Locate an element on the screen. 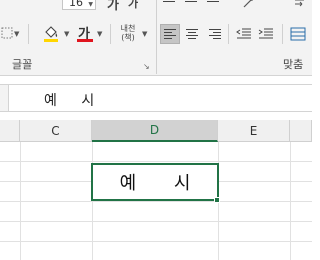 The width and height of the screenshot is (320, 260). merge-center-button is located at coordinates (298, 34).